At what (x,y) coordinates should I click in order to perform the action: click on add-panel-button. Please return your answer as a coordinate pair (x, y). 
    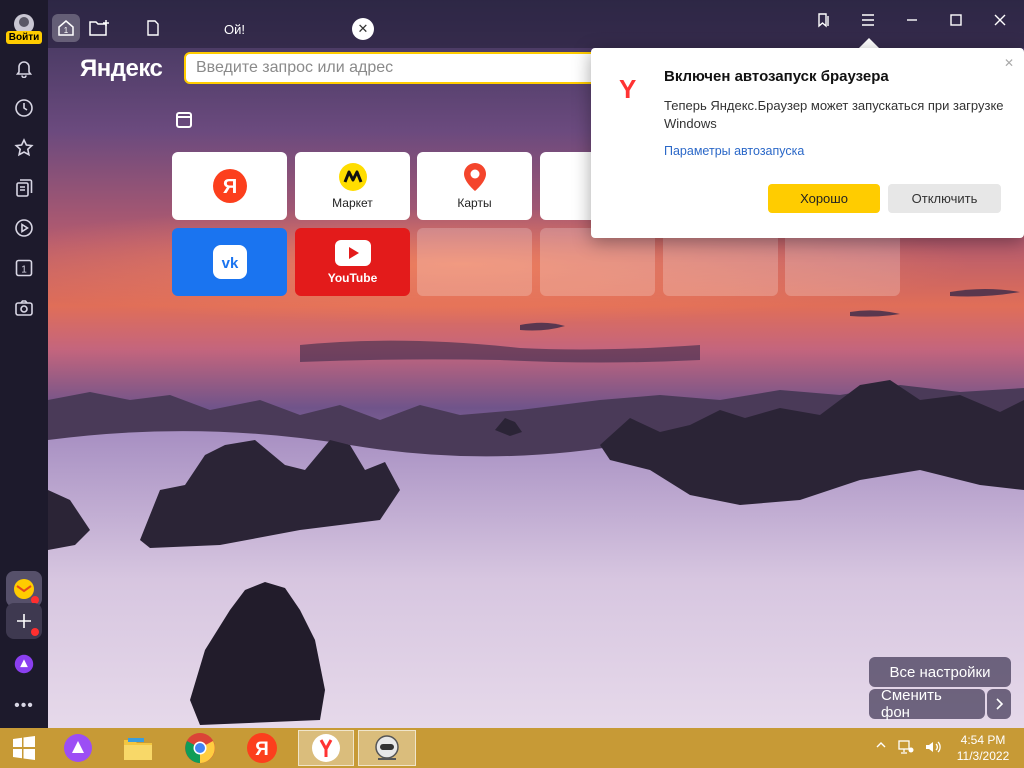
    Looking at the image, I should click on (24, 621).